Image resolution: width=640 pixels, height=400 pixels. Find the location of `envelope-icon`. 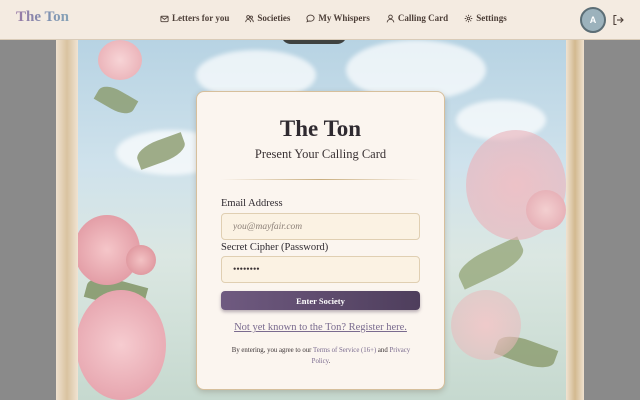

envelope-icon is located at coordinates (164, 18).